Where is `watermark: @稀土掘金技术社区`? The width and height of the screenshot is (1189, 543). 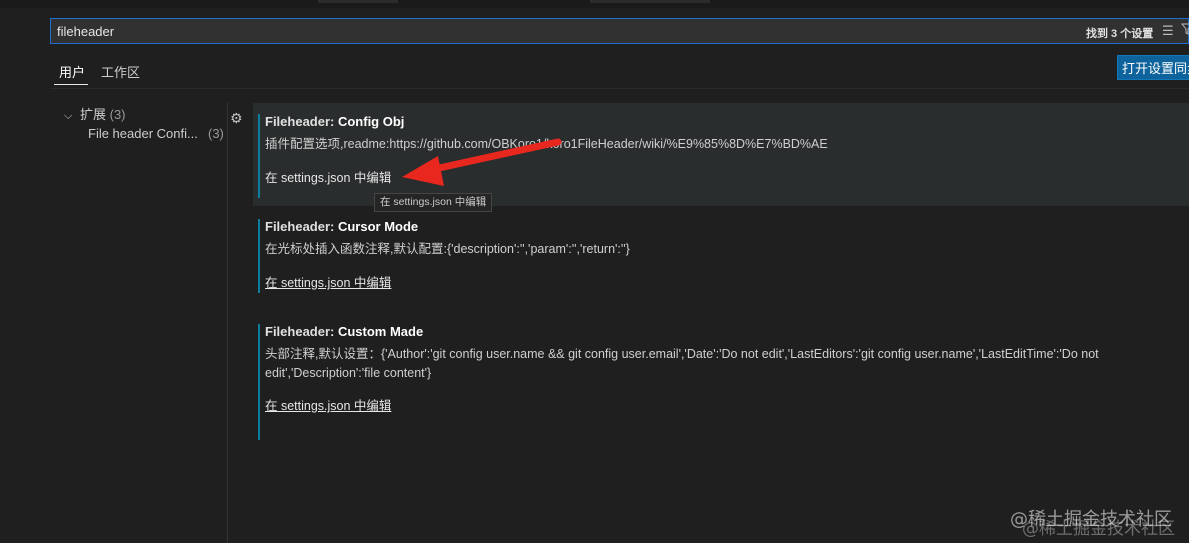
watermark: @稀土掘金技术社区 is located at coordinates (1091, 519).